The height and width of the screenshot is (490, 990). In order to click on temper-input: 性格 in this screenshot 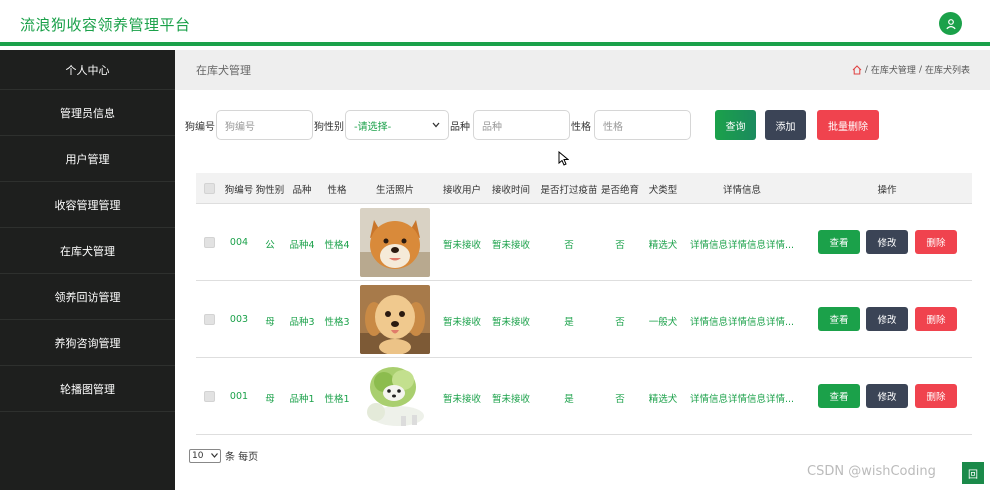, I will do `click(642, 125)`.